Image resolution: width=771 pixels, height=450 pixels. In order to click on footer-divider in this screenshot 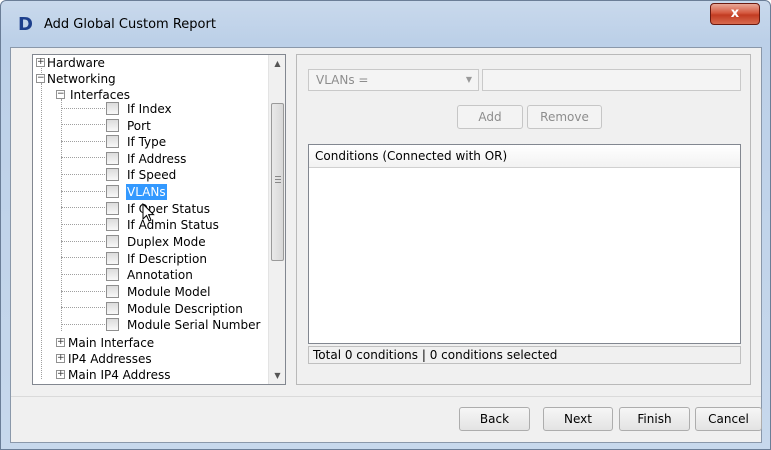, I will do `click(386, 396)`.